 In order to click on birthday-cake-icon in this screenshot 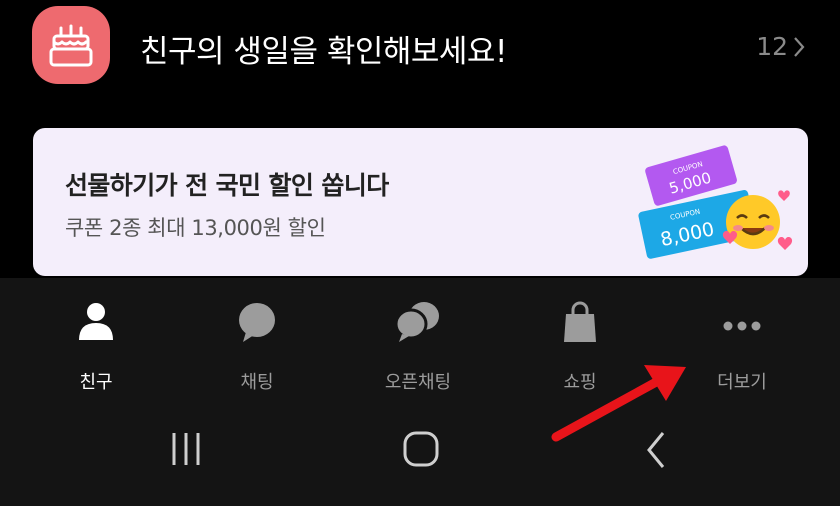, I will do `click(71, 45)`.